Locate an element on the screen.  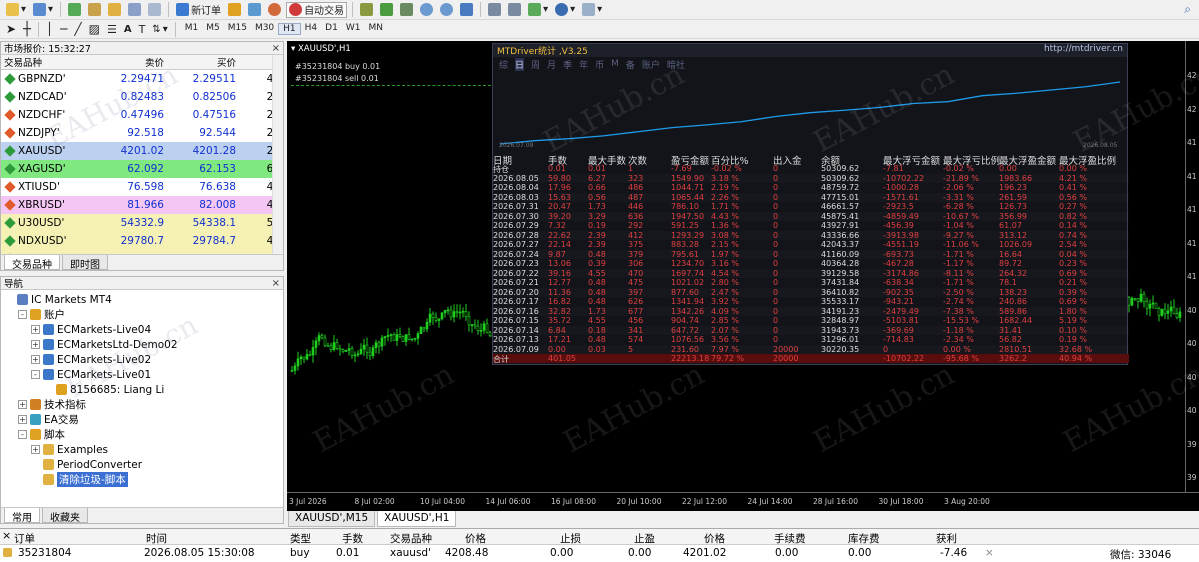
tile-windows-button is located at coordinates (466, 10).